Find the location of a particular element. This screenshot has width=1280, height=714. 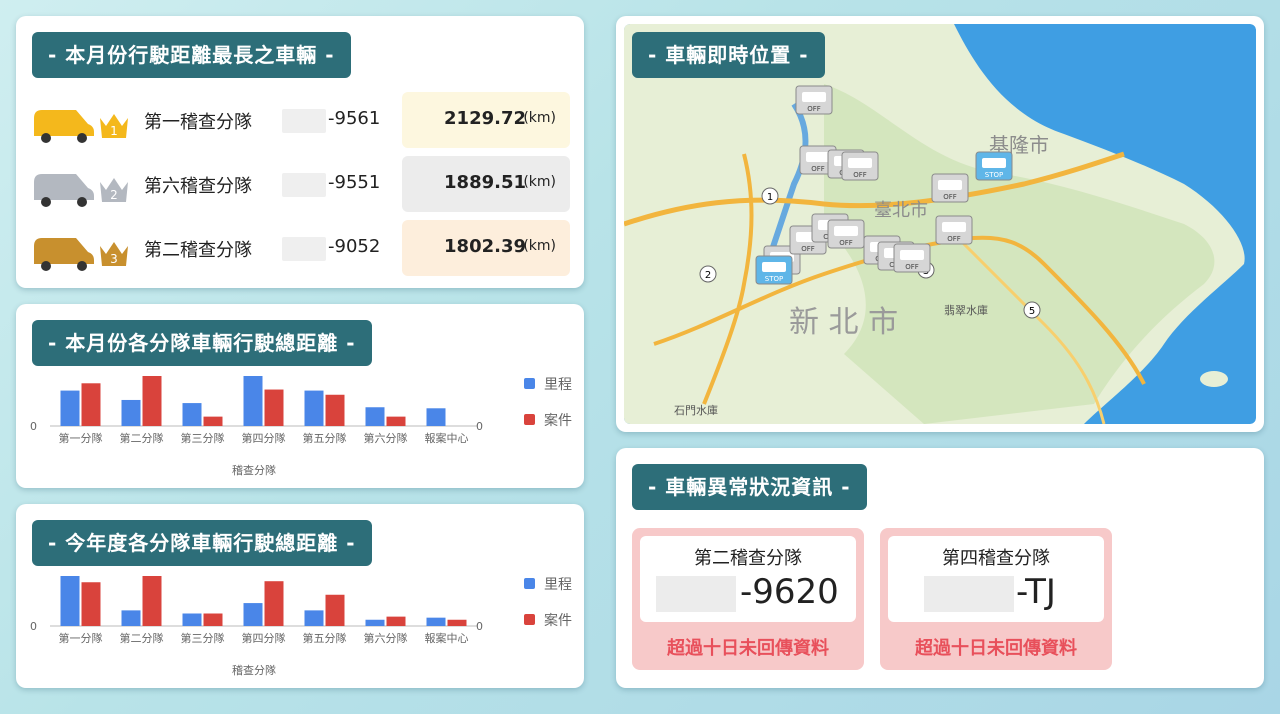

road-shield-5: 5 is located at coordinates (1032, 310).